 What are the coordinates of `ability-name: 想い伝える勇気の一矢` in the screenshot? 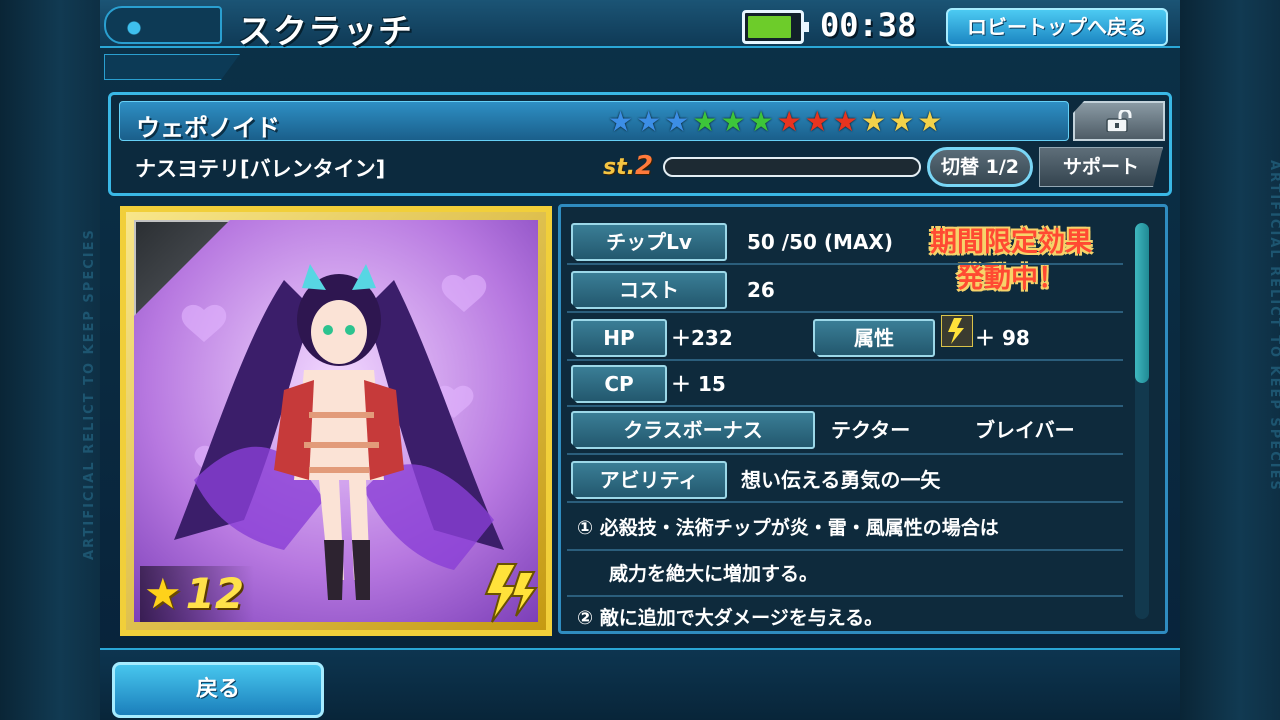 It's located at (841, 480).